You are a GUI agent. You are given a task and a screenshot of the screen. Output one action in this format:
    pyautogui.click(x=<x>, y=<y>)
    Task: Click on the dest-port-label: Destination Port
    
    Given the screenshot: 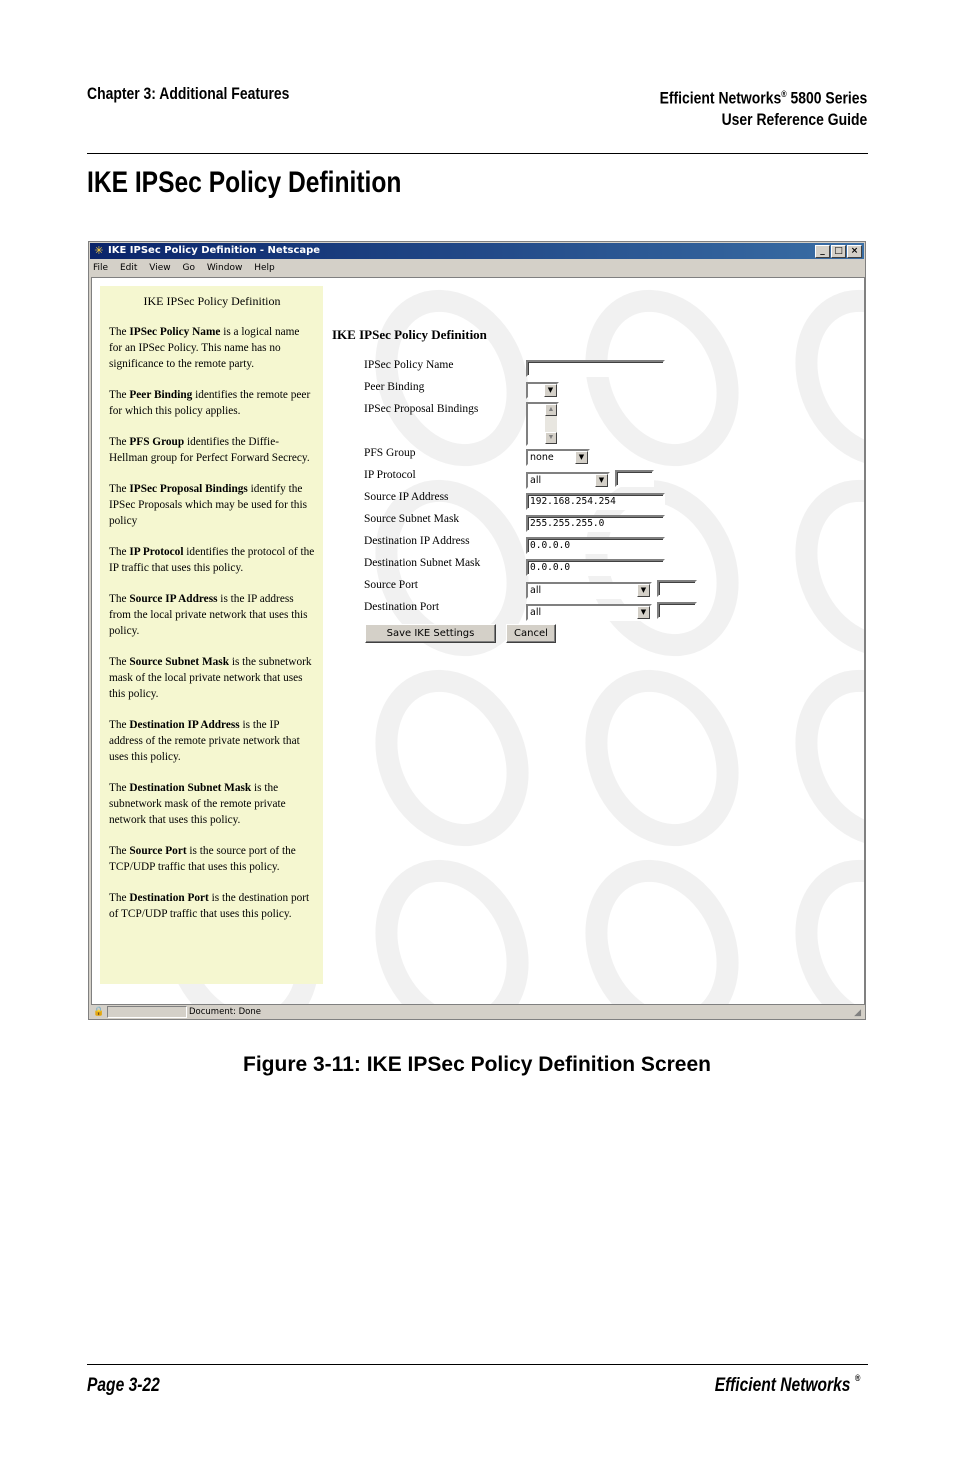 What is the action you would take?
    pyautogui.click(x=402, y=607)
    